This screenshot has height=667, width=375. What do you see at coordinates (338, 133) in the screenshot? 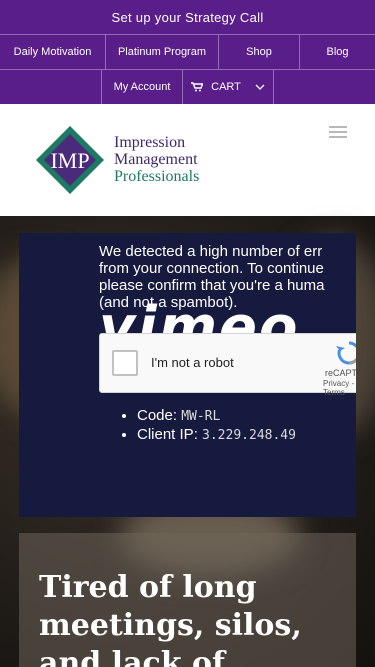
I see `hamburger-icon` at bounding box center [338, 133].